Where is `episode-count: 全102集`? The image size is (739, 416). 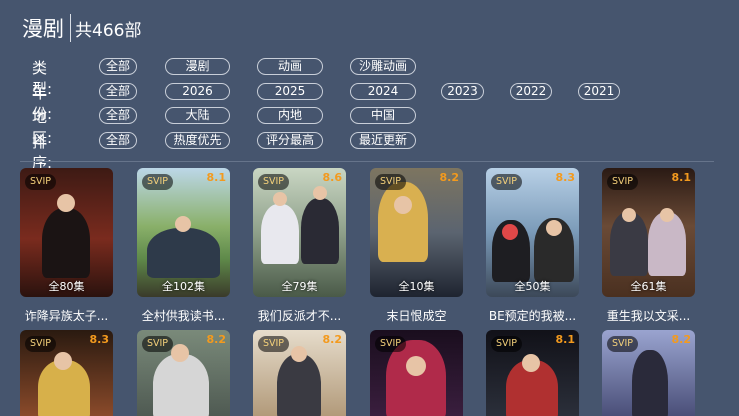 episode-count: 全102集 is located at coordinates (183, 286).